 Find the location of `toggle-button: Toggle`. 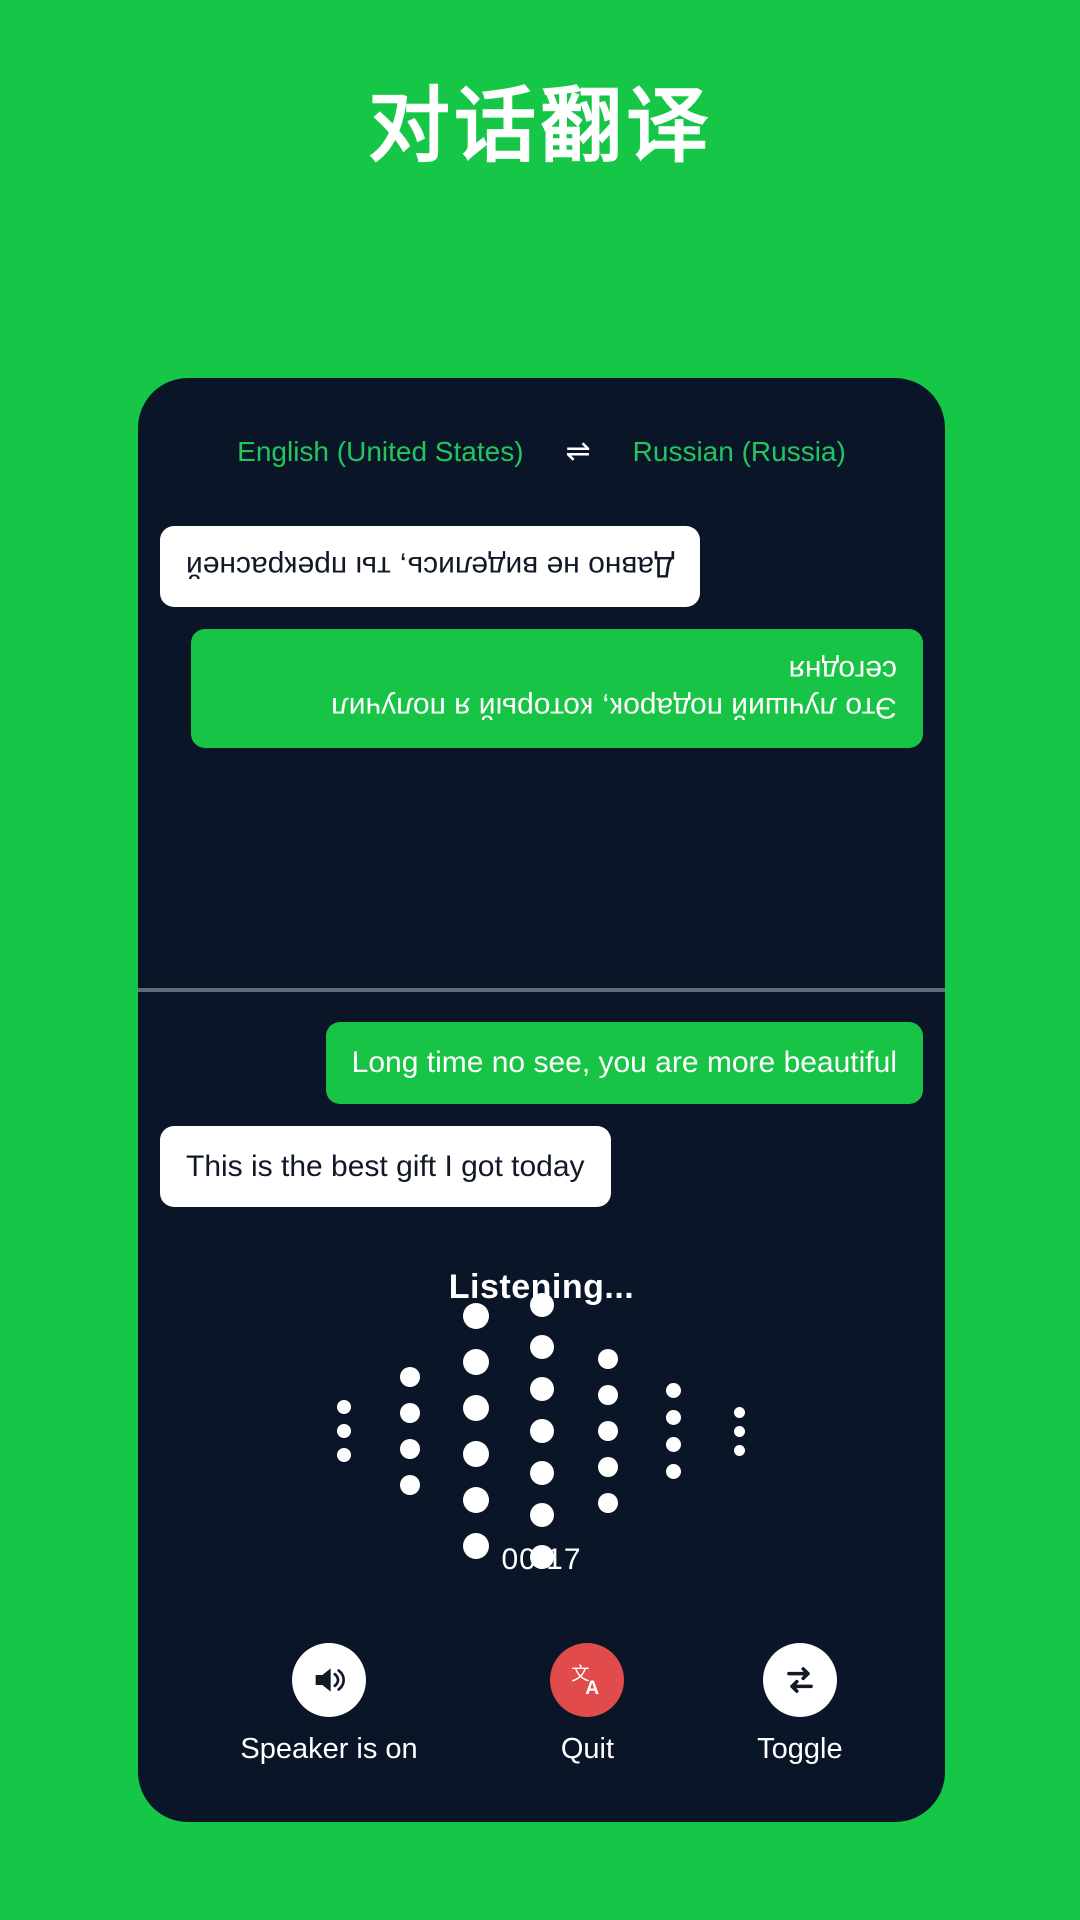

toggle-button: Toggle is located at coordinates (800, 1704).